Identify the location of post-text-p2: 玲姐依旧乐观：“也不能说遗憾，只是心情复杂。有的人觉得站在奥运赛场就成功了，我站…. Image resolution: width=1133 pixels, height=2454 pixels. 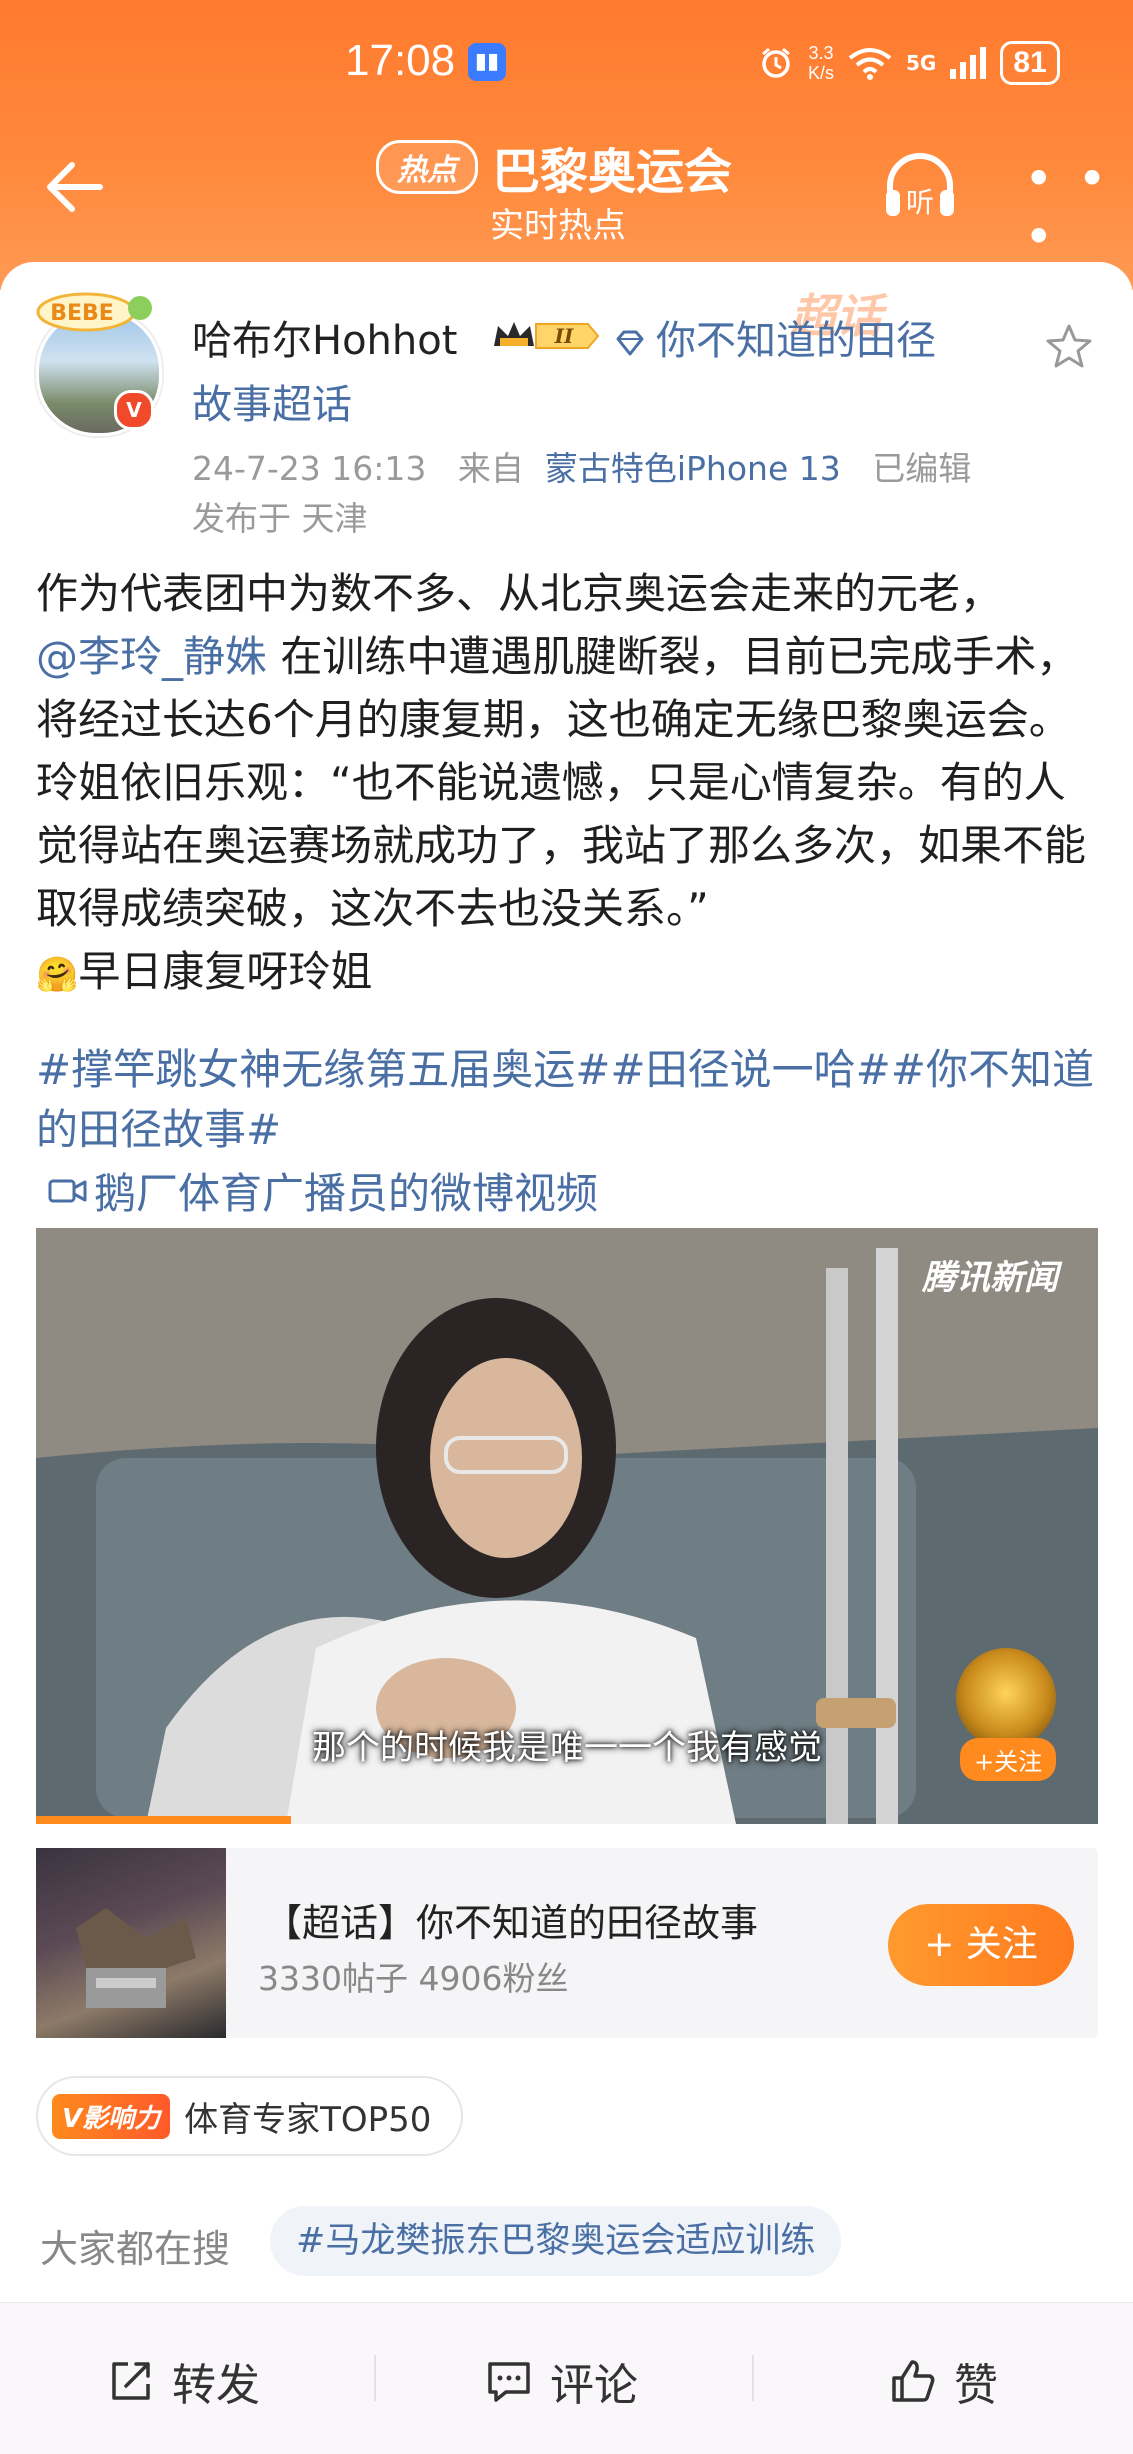
(561, 845).